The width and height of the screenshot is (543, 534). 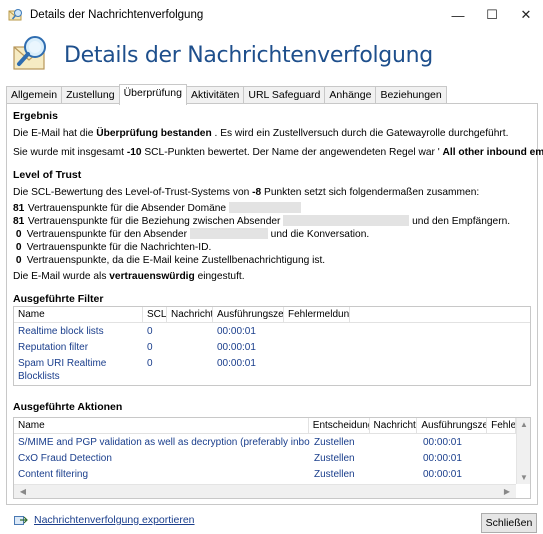 What do you see at coordinates (114, 520) in the screenshot?
I see `export-link-label: Nachrichtenverfolgung exportieren` at bounding box center [114, 520].